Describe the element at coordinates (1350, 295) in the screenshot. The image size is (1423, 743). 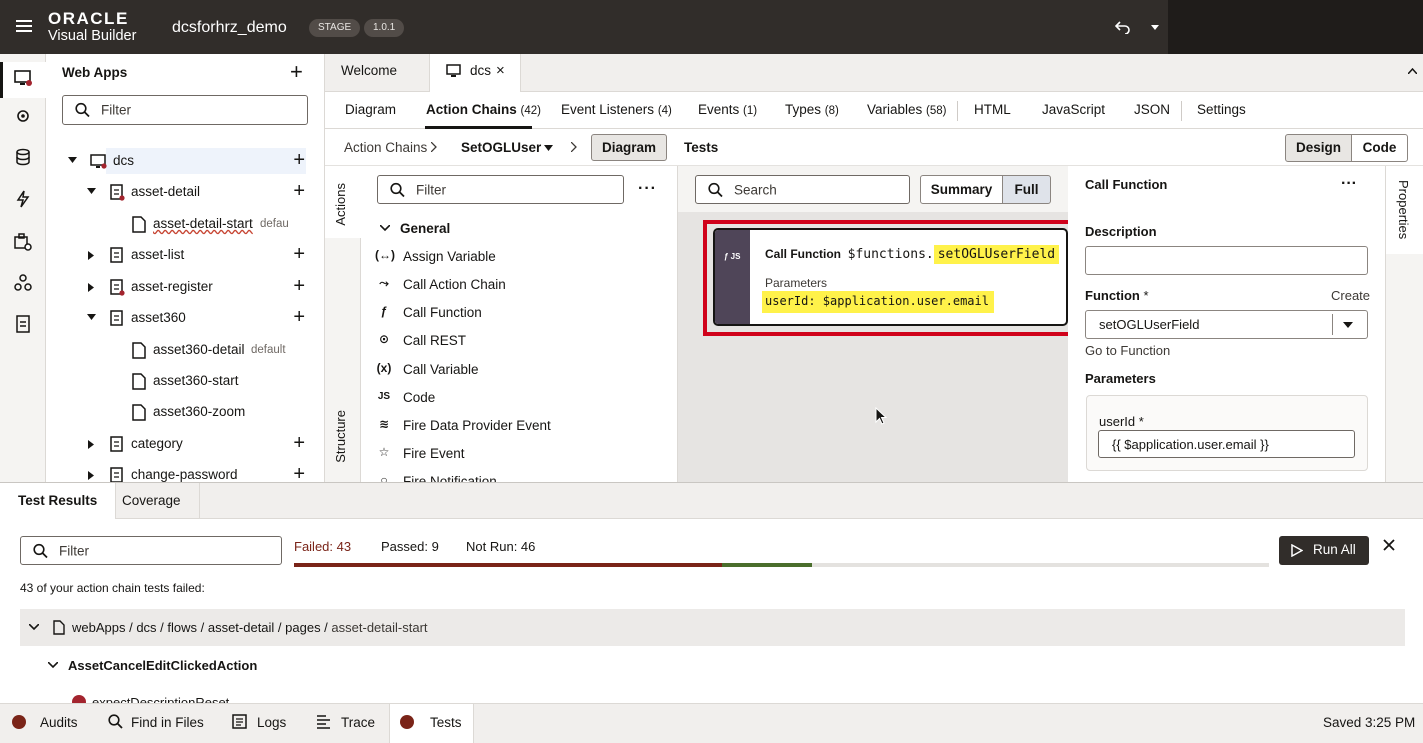
I see `create-function-link: Create` at that location.